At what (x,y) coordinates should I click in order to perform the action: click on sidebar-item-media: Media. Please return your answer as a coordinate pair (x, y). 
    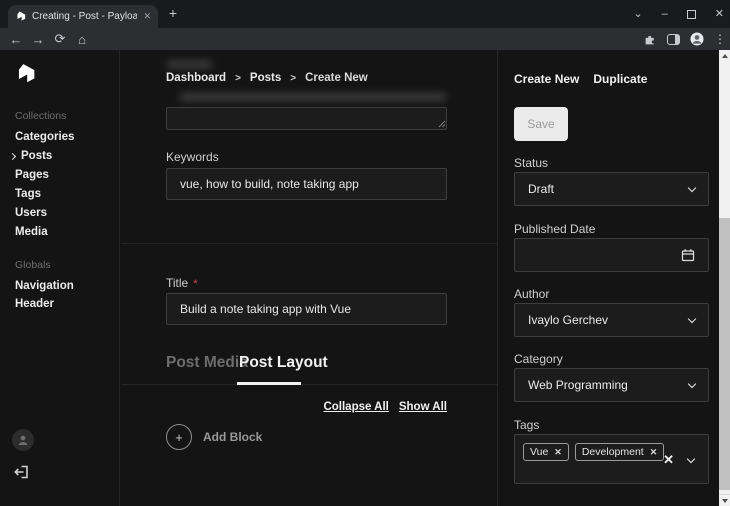
    Looking at the image, I should click on (31, 232).